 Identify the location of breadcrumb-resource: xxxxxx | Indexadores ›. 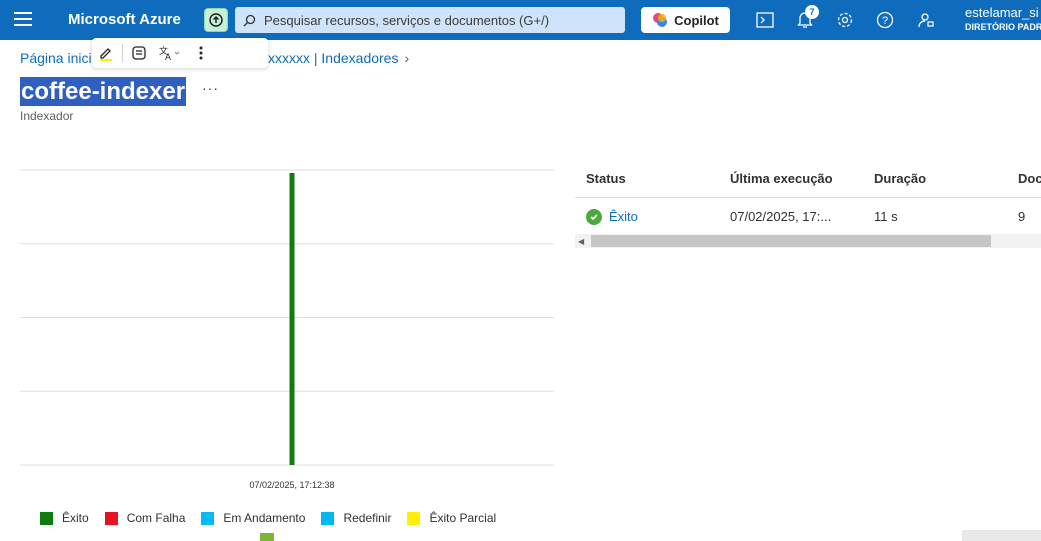
(338, 58).